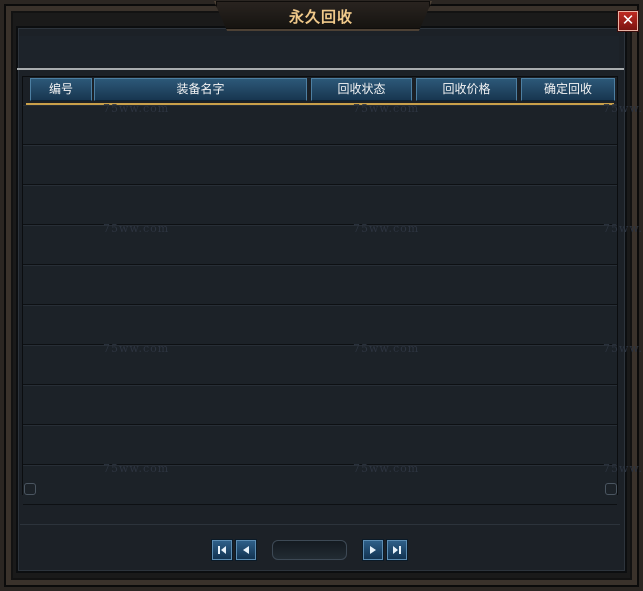  Describe the element at coordinates (309, 550) in the screenshot. I see `page-number-field` at that location.